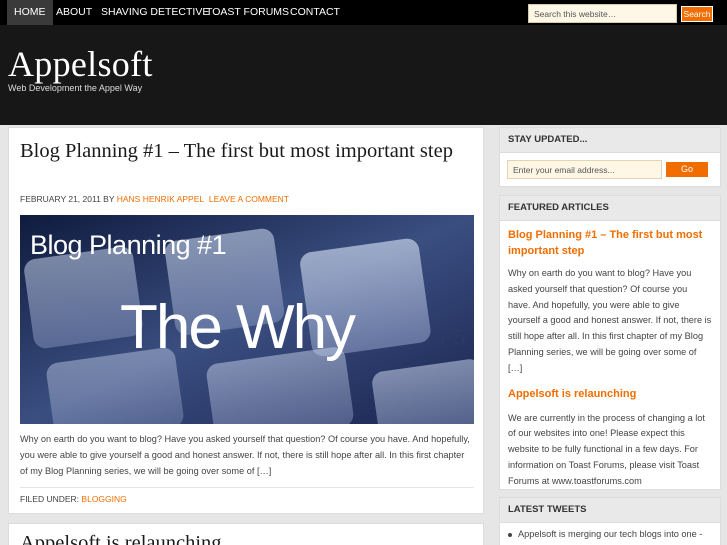 The image size is (727, 545). Describe the element at coordinates (247, 487) in the screenshot. I see `post-divider` at that location.